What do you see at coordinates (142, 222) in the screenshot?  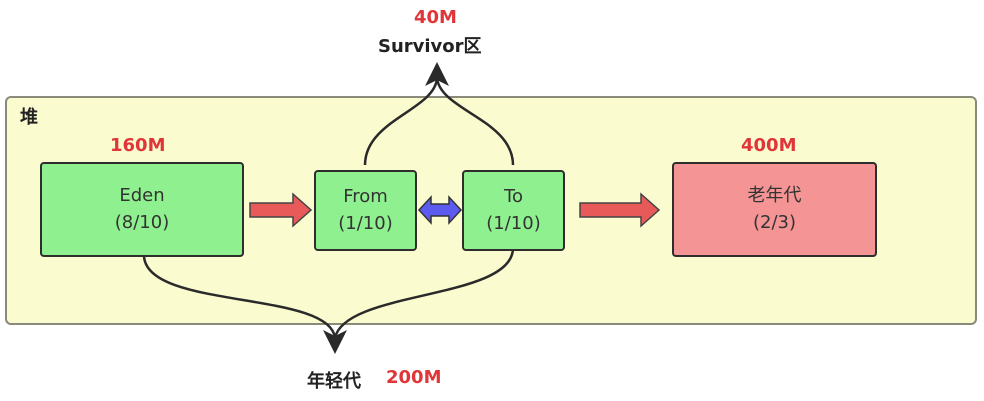 I see `eden-ratio: (8/10)` at bounding box center [142, 222].